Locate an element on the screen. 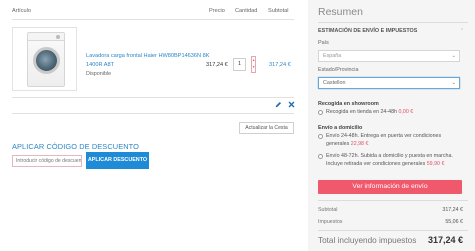 The image size is (475, 251). subtotal-row: Subtotal 317,24 € is located at coordinates (390, 210).